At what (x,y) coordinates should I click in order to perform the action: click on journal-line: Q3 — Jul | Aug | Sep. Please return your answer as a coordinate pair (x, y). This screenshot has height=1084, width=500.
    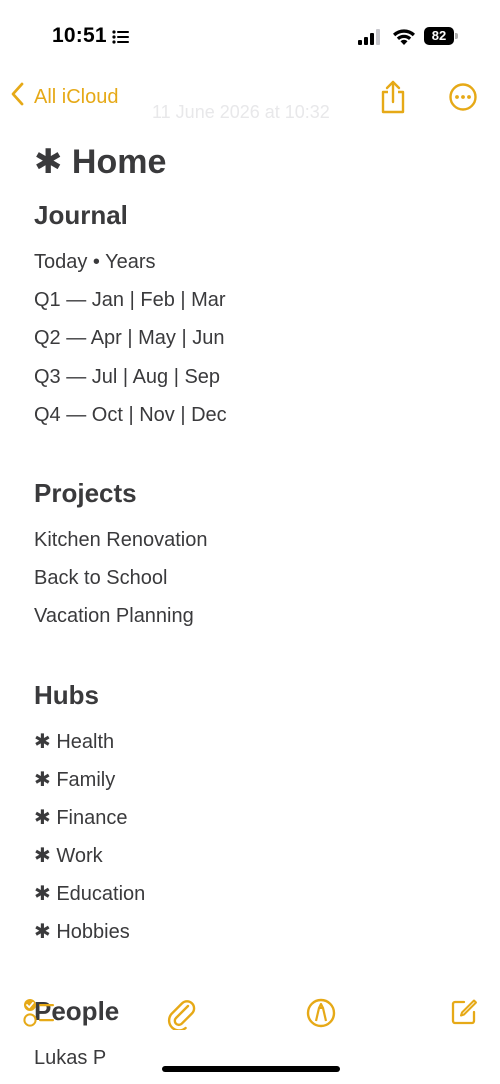
    Looking at the image, I should click on (254, 377).